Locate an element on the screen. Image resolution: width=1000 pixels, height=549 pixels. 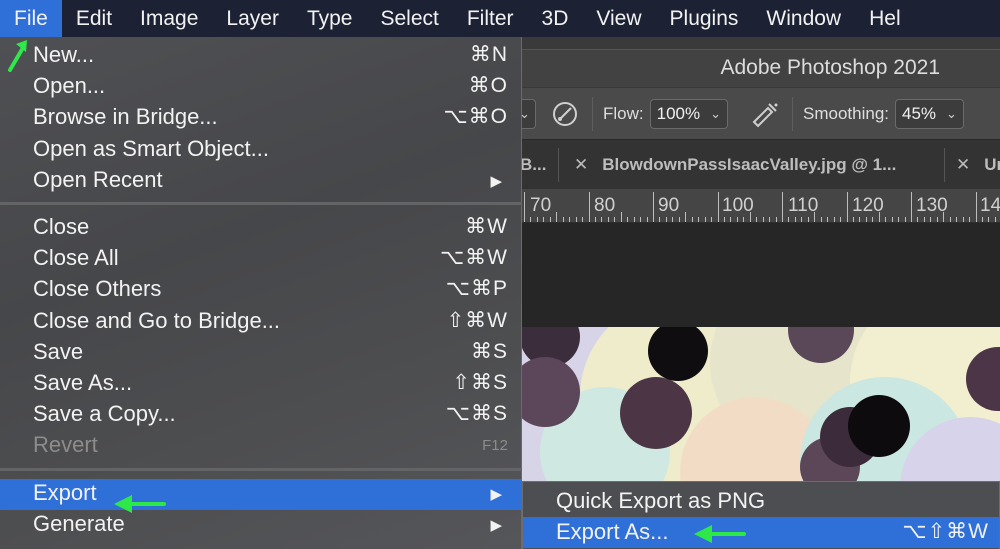
menubar-layer: Layer is located at coordinates (252, 18).